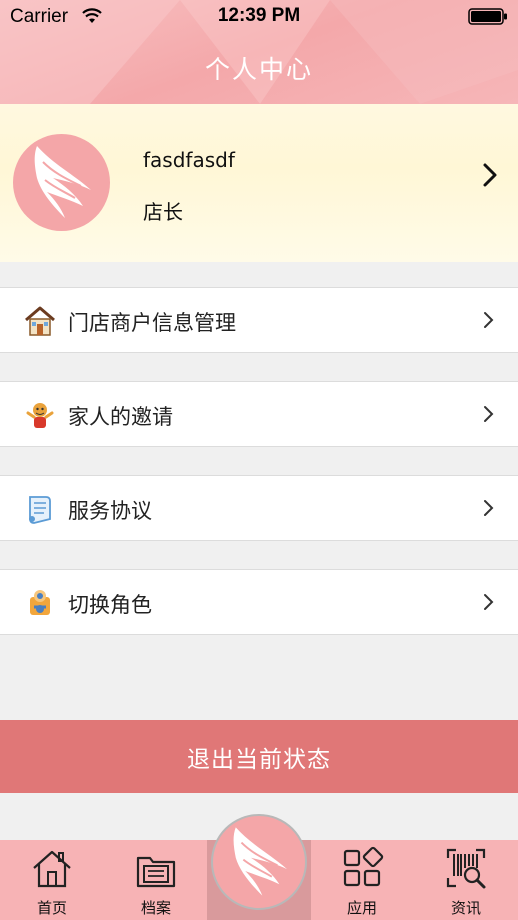 The width and height of the screenshot is (518, 920). I want to click on menu-item-family-invite: 家人的邀请, so click(259, 414).